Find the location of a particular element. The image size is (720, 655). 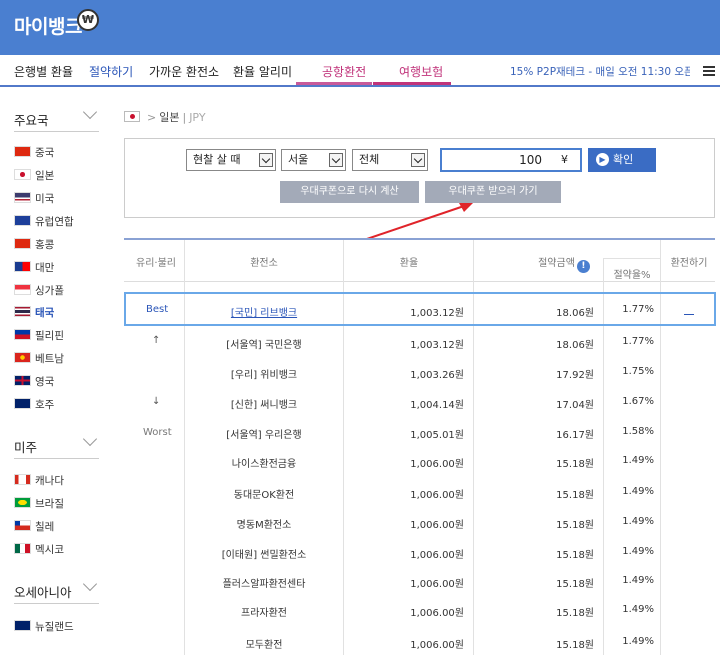

nav-underline-insurance is located at coordinates (412, 83).